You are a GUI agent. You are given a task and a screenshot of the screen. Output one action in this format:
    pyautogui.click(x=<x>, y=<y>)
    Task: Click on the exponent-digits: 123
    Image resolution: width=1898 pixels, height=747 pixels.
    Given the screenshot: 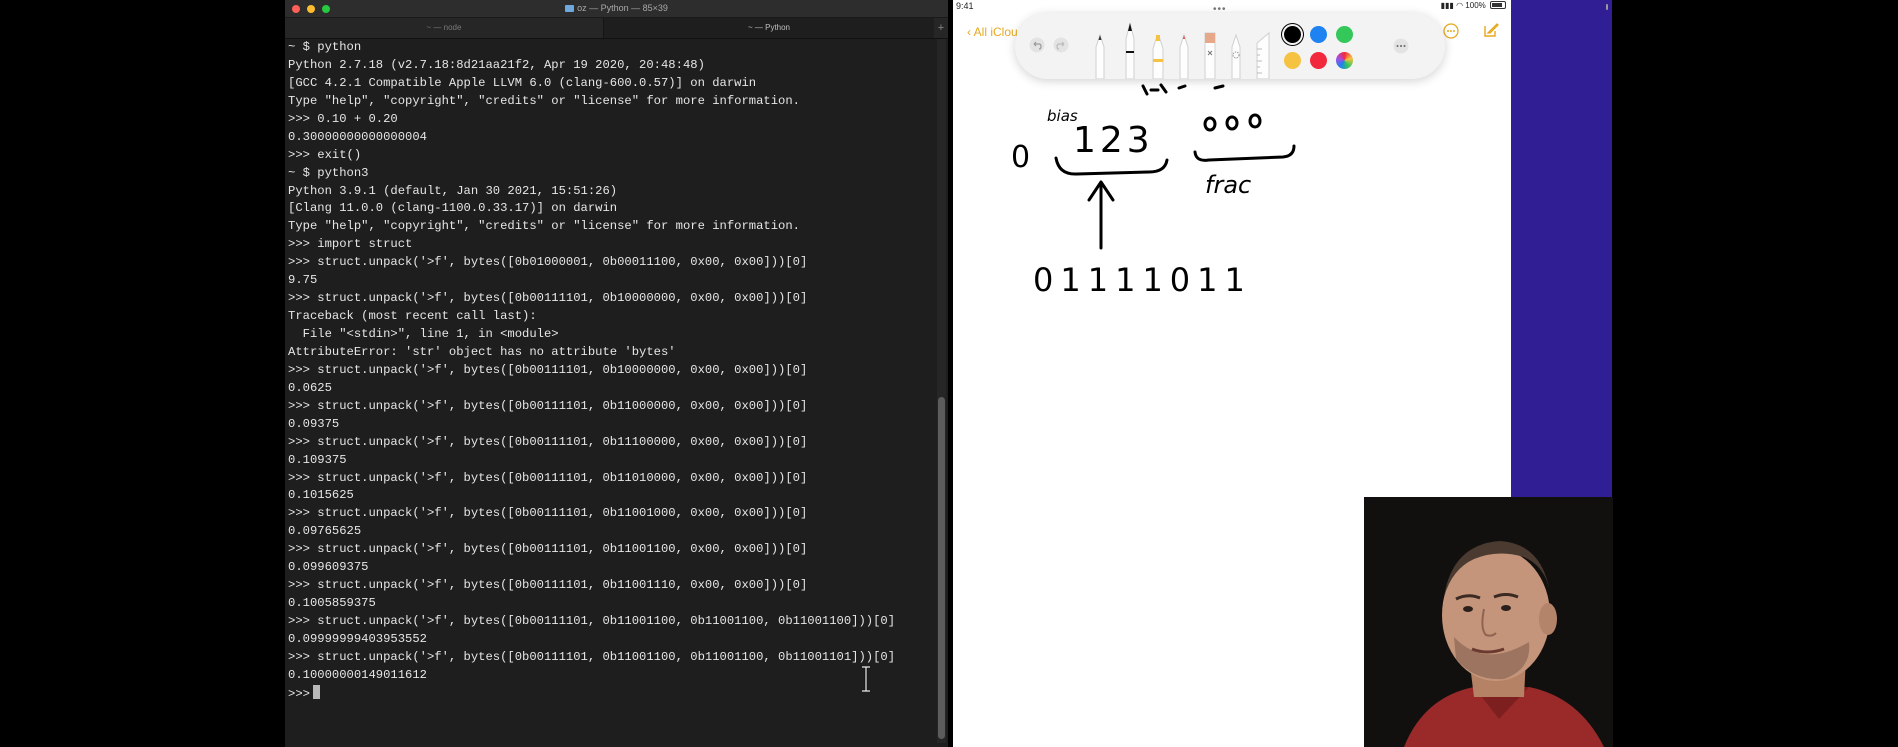 What is the action you would take?
    pyautogui.click(x=1113, y=140)
    